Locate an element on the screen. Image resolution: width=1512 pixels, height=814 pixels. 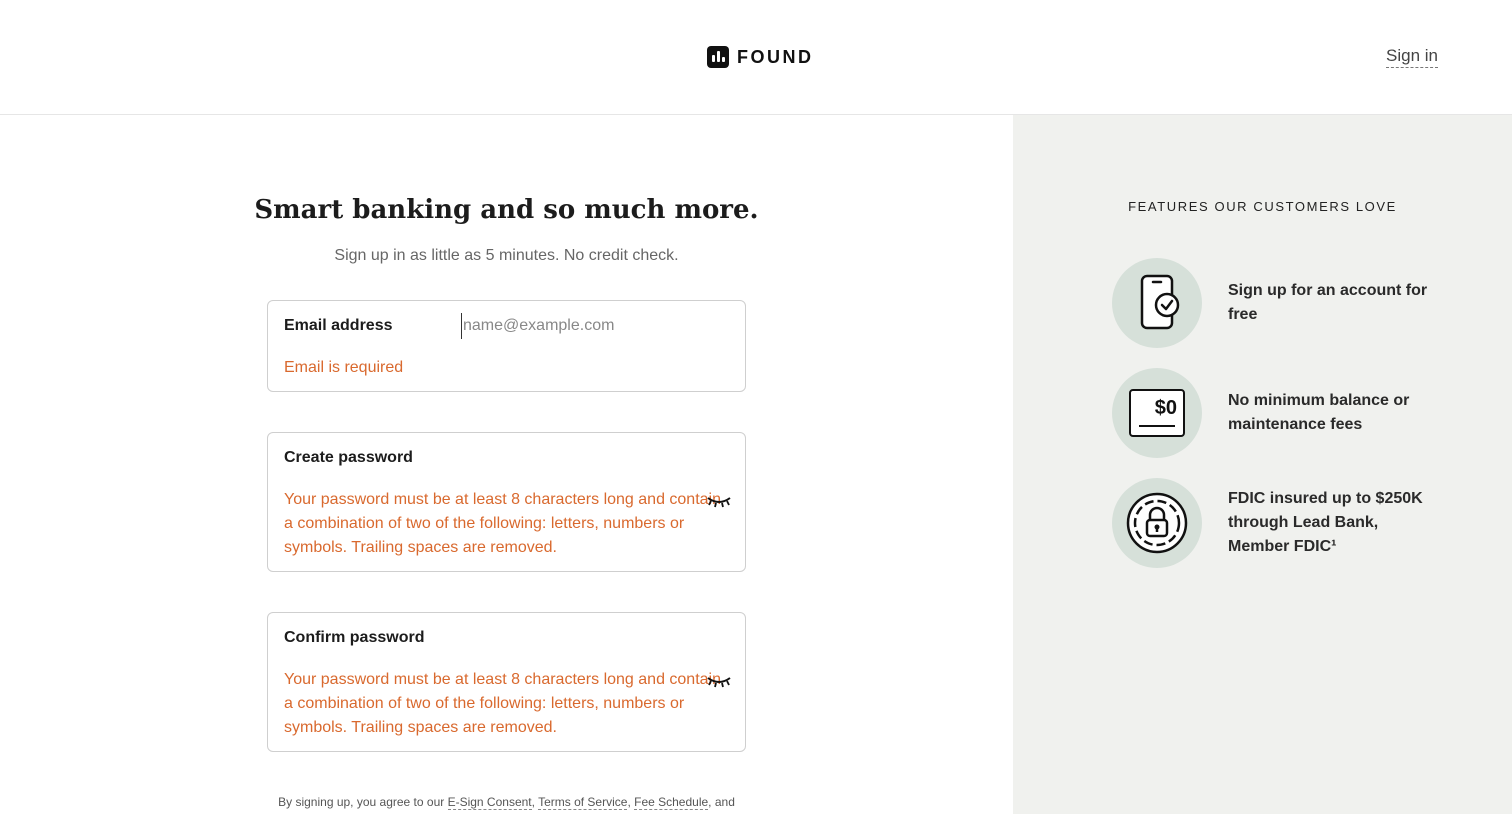
email-input is located at coordinates (596, 326).